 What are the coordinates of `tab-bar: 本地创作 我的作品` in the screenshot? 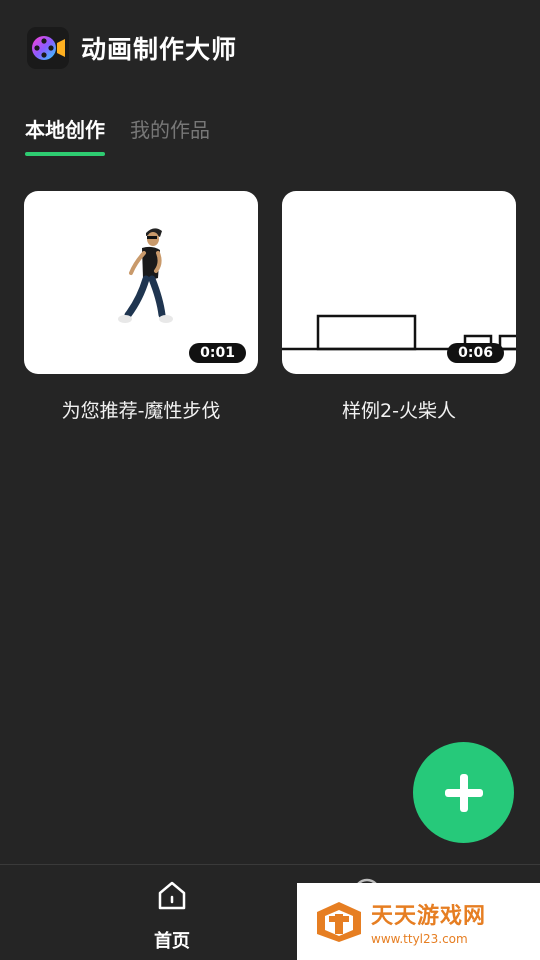 It's located at (130, 135).